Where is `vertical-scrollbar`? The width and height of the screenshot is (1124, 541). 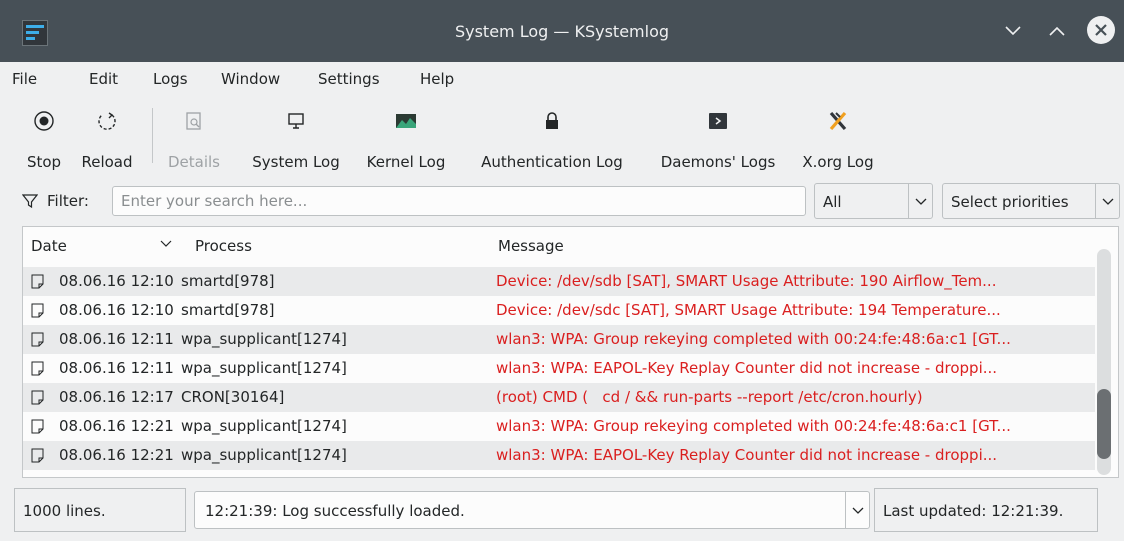 vertical-scrollbar is located at coordinates (1104, 362).